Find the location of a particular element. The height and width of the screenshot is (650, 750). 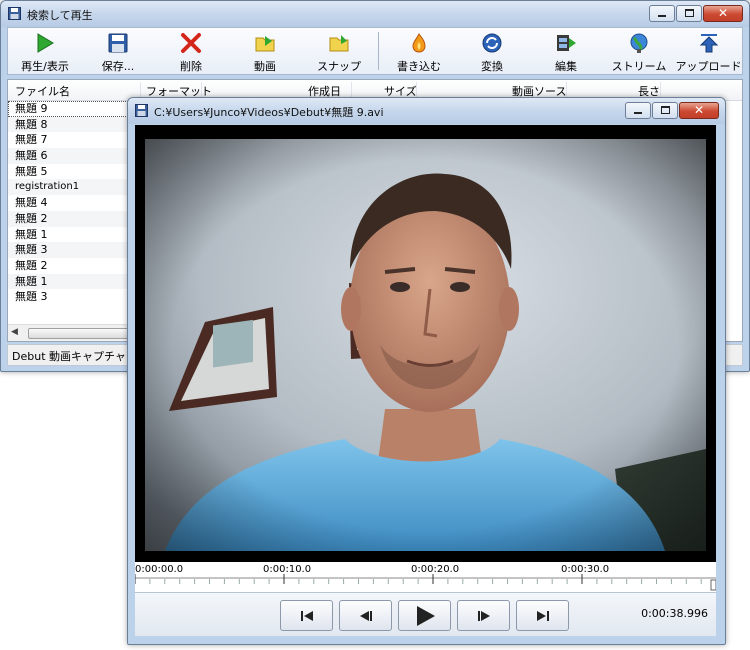

table-row: 無題 9 is located at coordinates (73, 109).